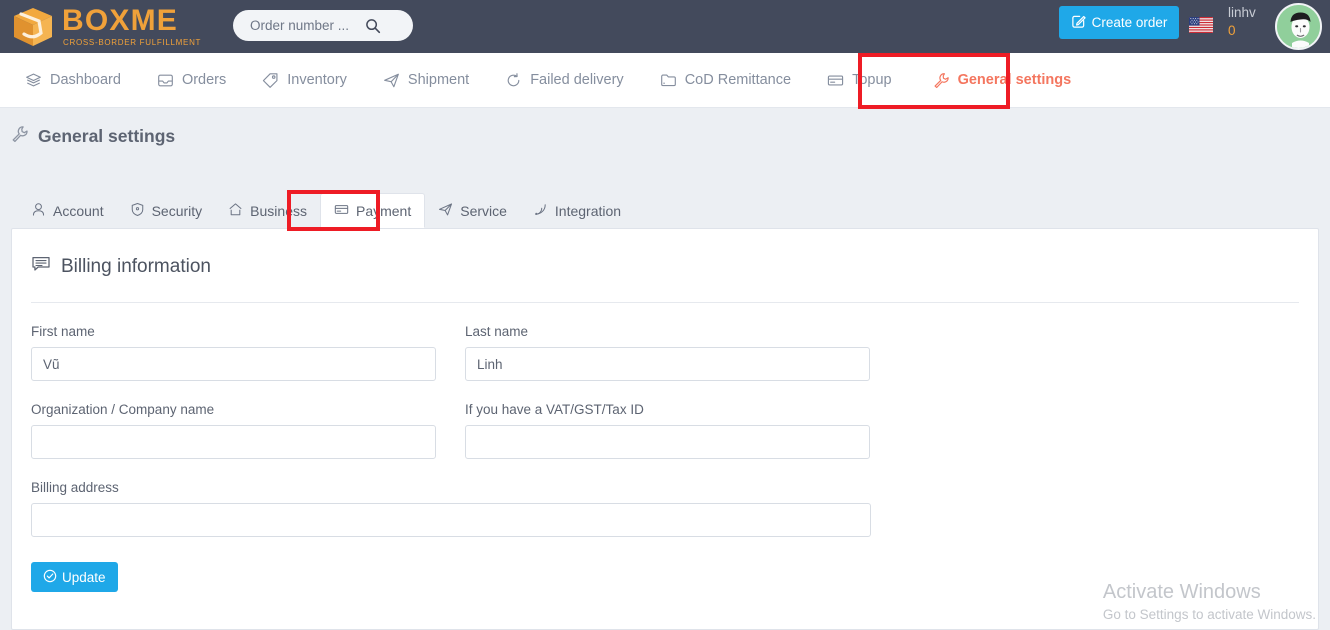 Image resolution: width=1330 pixels, height=630 pixels. What do you see at coordinates (84, 577) in the screenshot?
I see `update-label: Update` at bounding box center [84, 577].